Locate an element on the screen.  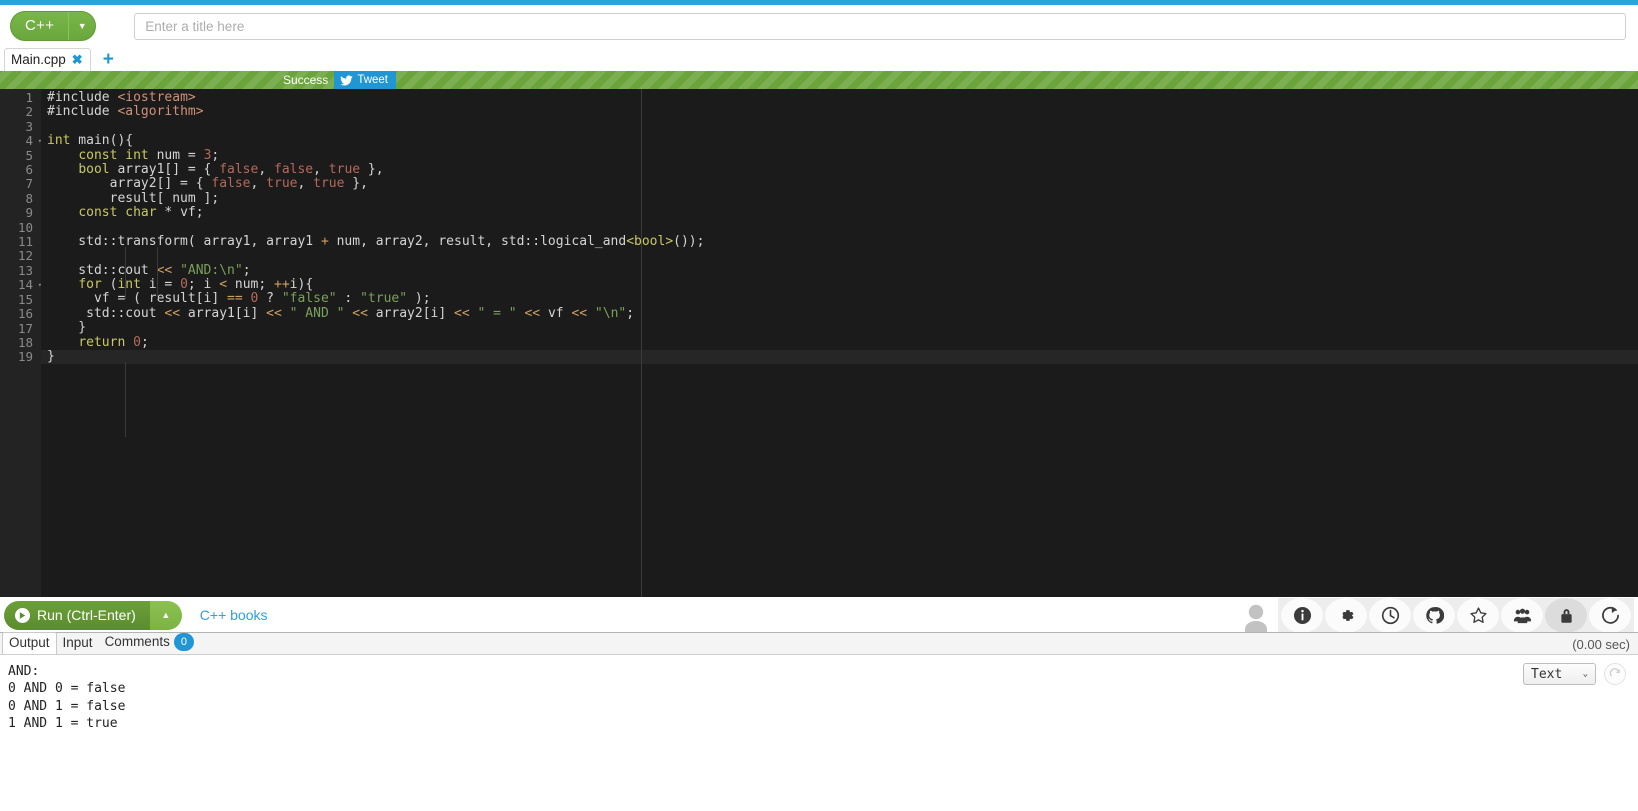
title-field-wrap is located at coordinates (864, 26).